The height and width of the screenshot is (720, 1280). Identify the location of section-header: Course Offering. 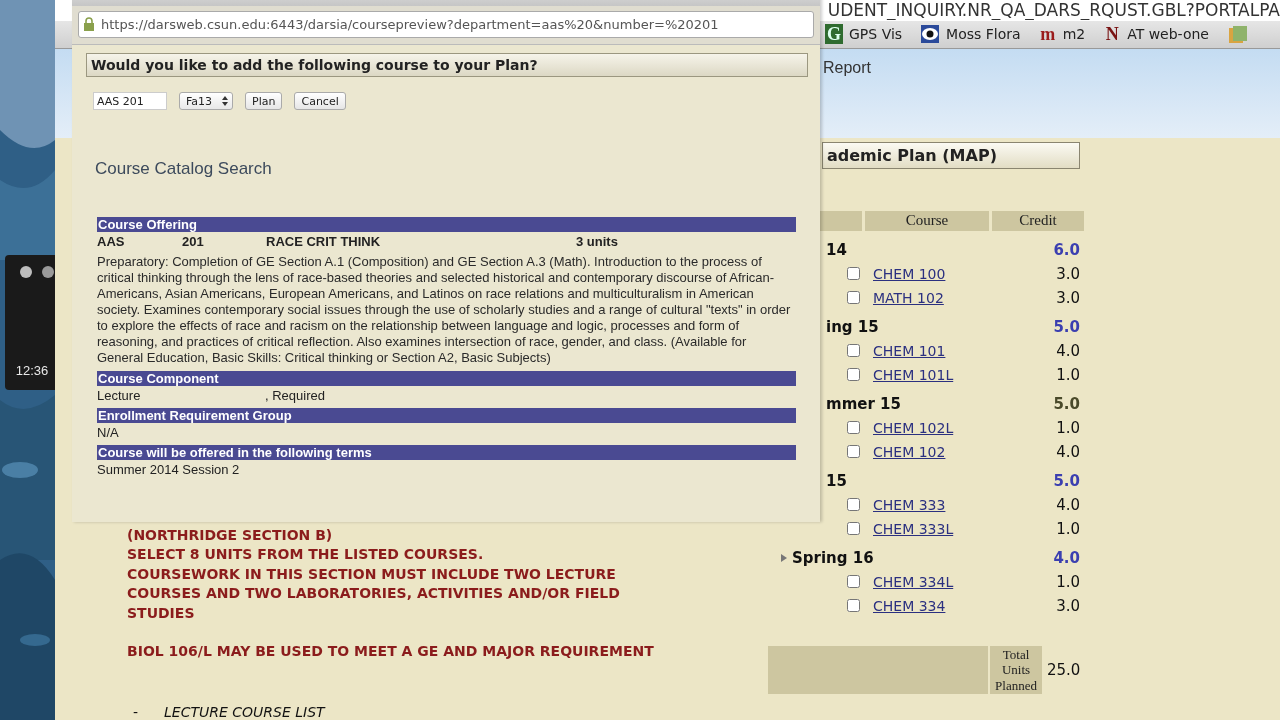
(446, 224).